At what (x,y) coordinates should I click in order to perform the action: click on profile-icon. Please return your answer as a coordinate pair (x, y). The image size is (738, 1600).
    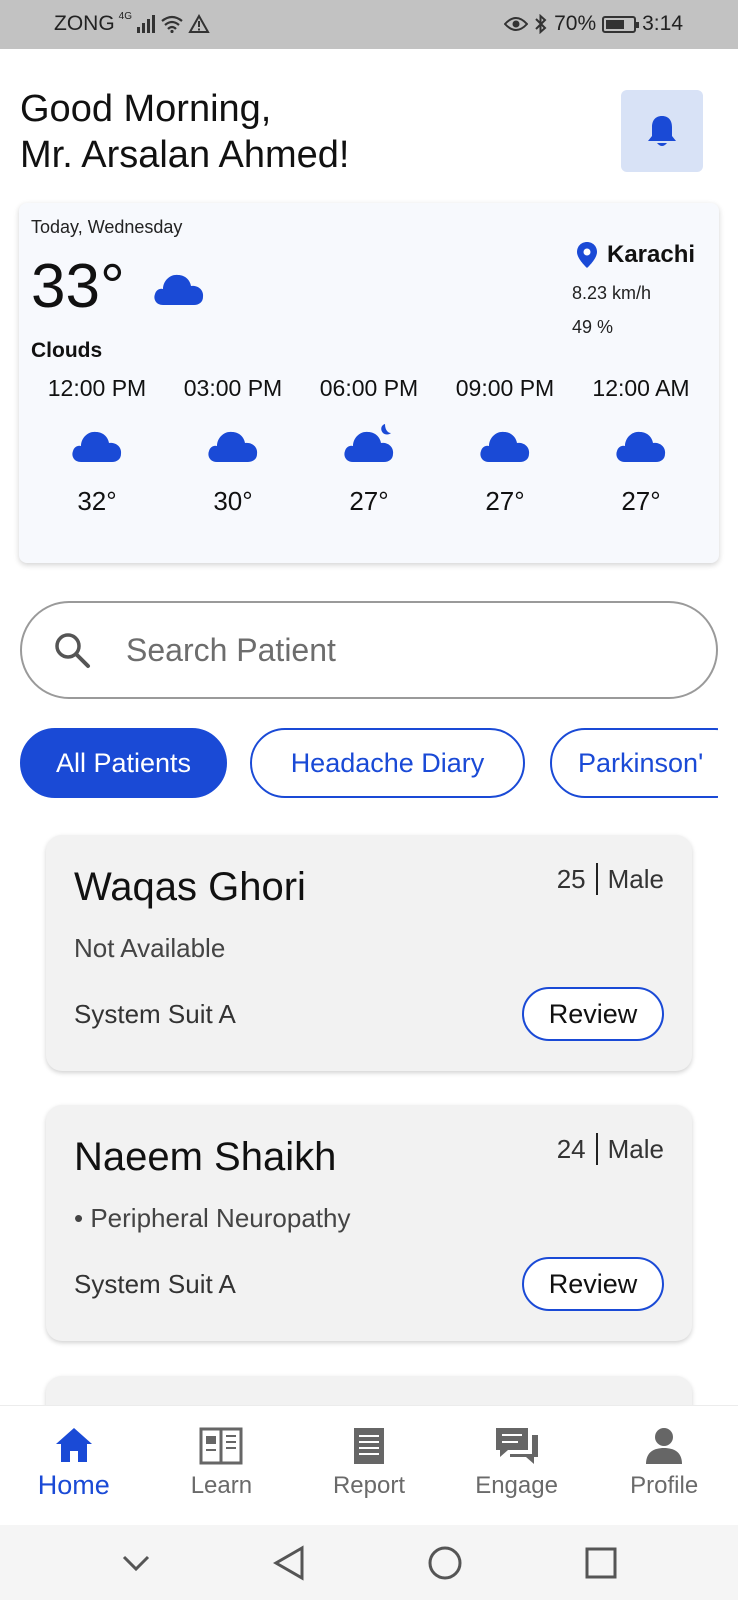
    Looking at the image, I should click on (664, 1446).